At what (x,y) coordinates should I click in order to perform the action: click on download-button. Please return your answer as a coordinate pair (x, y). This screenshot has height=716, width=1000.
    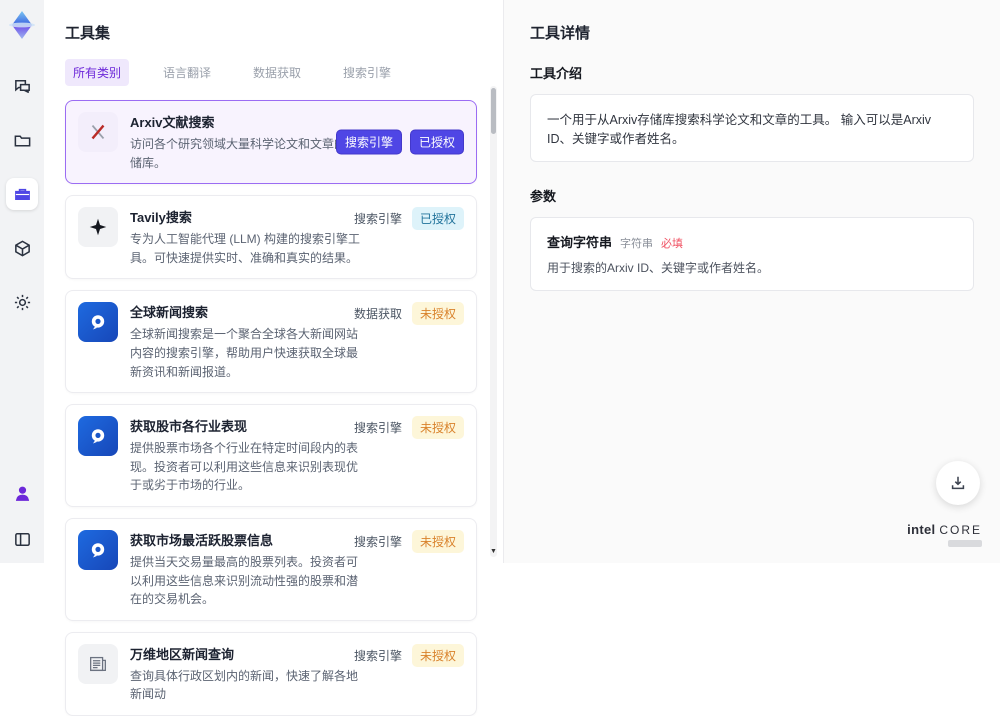
    Looking at the image, I should click on (958, 483).